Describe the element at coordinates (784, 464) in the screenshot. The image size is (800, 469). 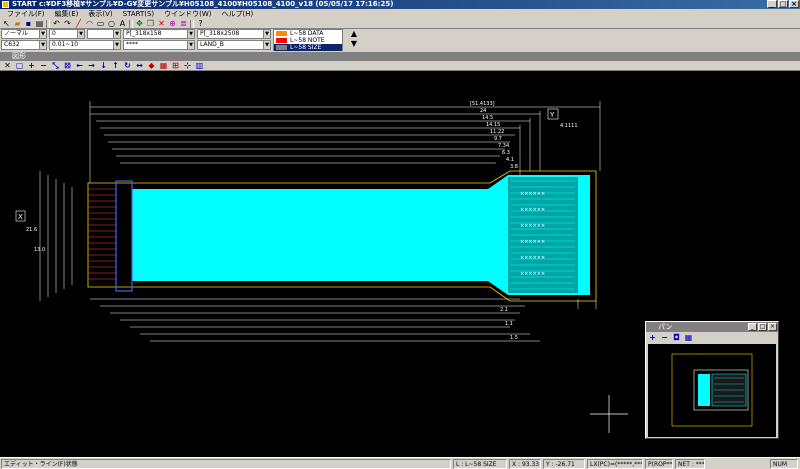
I see `status-num: NUM` at that location.